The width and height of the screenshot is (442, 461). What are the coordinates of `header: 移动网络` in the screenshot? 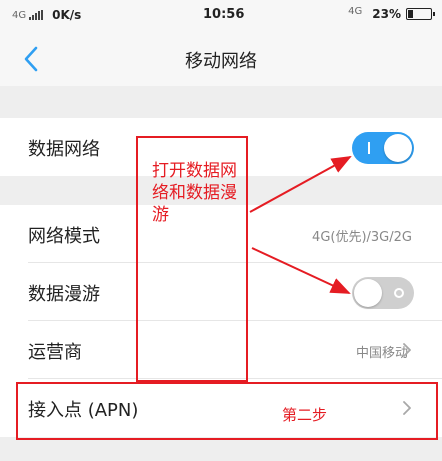 It's located at (221, 59).